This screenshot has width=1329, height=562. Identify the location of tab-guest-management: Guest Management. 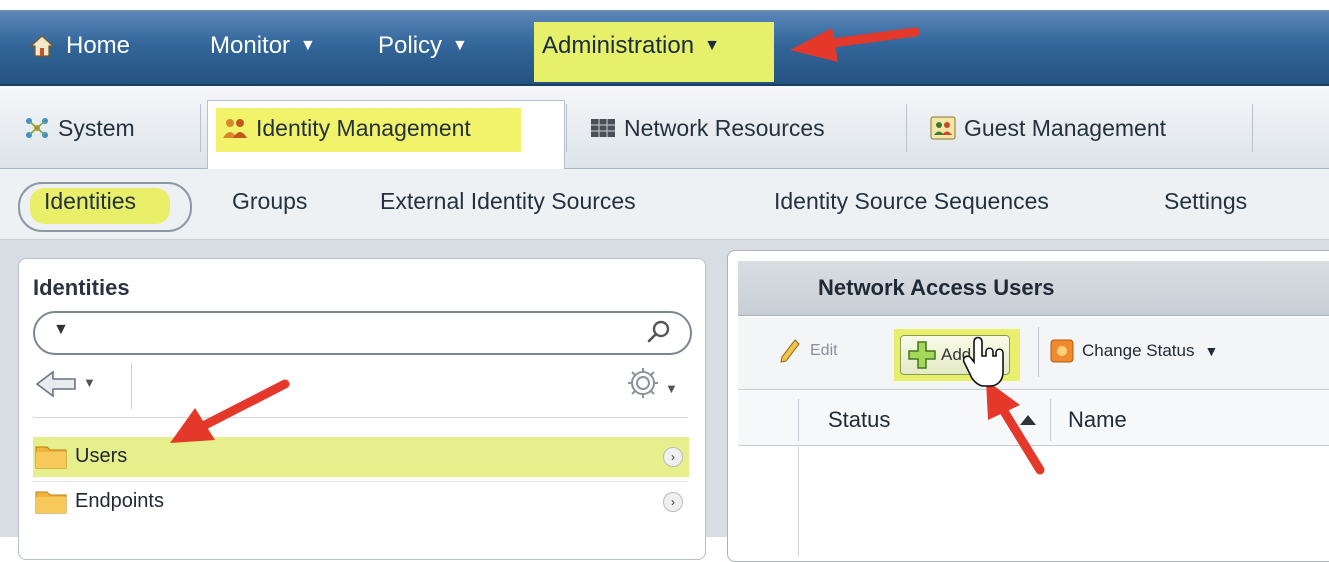
(1048, 128).